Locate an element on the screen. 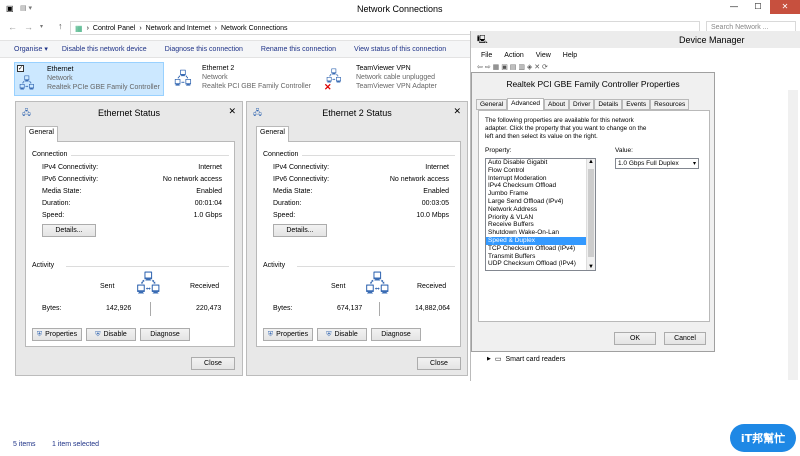  checkbox-icon: ✓ is located at coordinates (20, 68).